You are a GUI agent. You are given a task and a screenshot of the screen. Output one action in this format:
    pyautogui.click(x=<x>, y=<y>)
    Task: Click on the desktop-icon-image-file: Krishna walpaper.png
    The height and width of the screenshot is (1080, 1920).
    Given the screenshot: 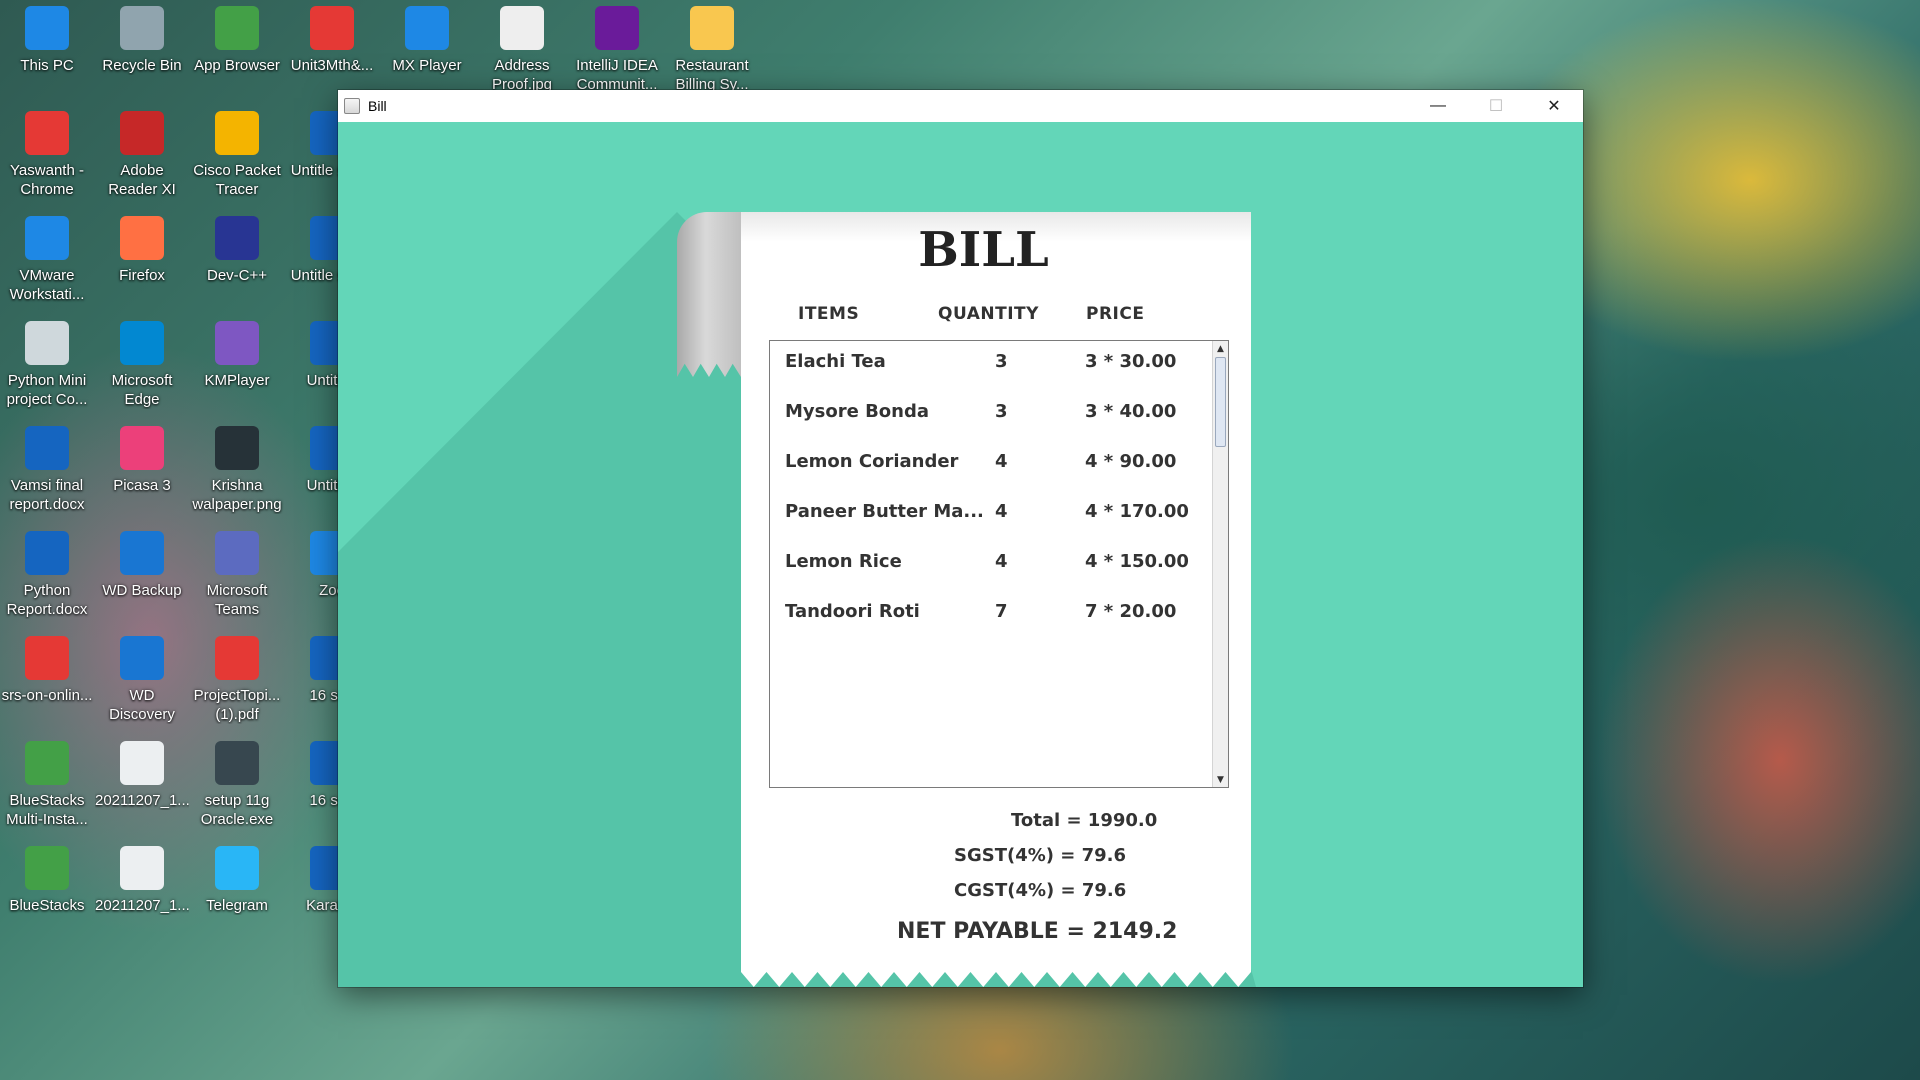 What is the action you would take?
    pyautogui.click(x=237, y=470)
    